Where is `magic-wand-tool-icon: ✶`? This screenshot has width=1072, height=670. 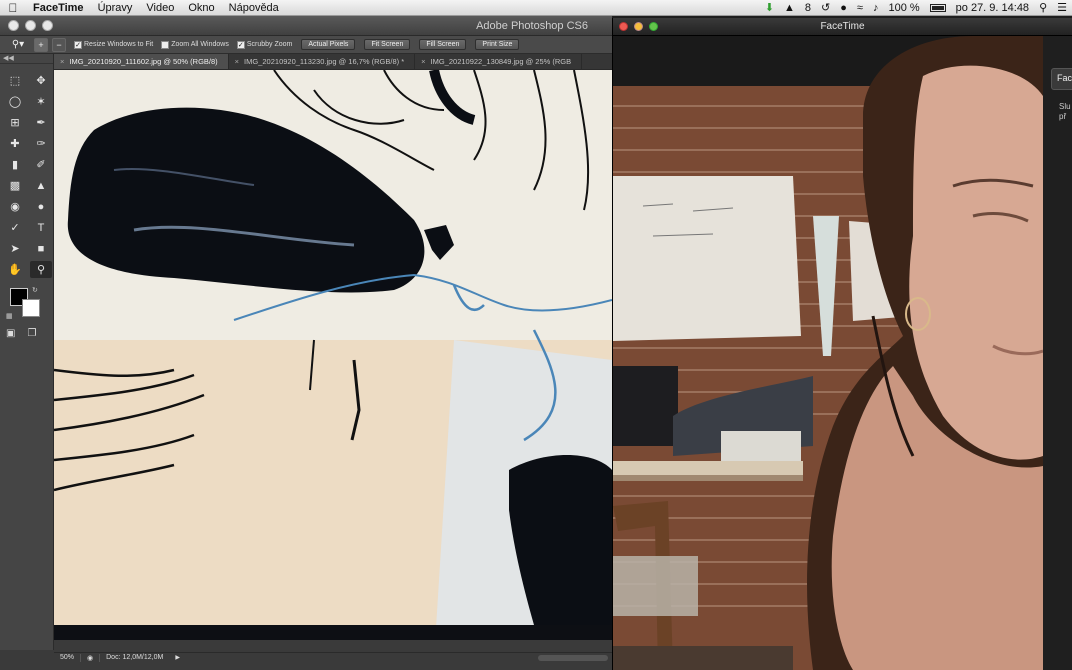 magic-wand-tool-icon: ✶ is located at coordinates (41, 101).